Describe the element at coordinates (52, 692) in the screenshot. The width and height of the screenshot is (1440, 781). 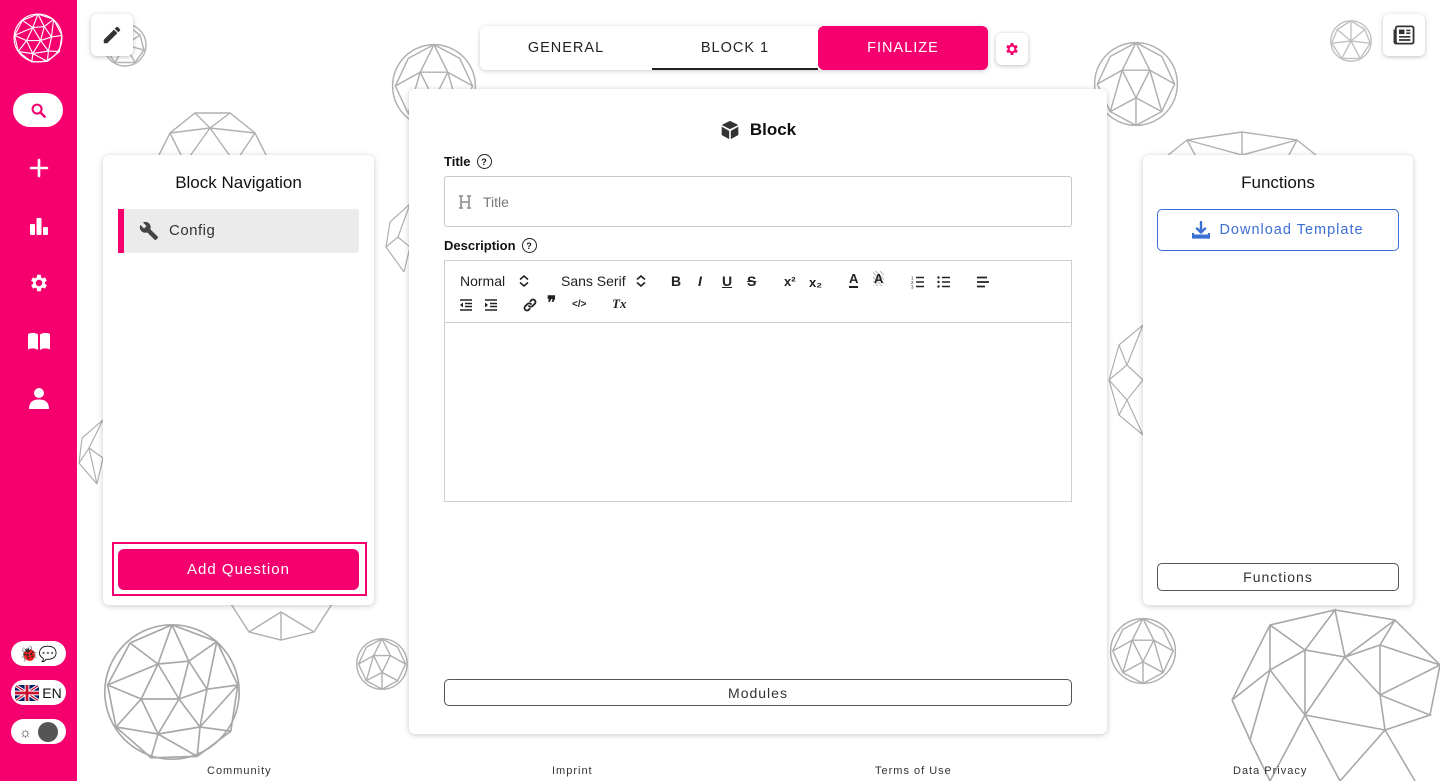
I see `language-label: EN` at that location.